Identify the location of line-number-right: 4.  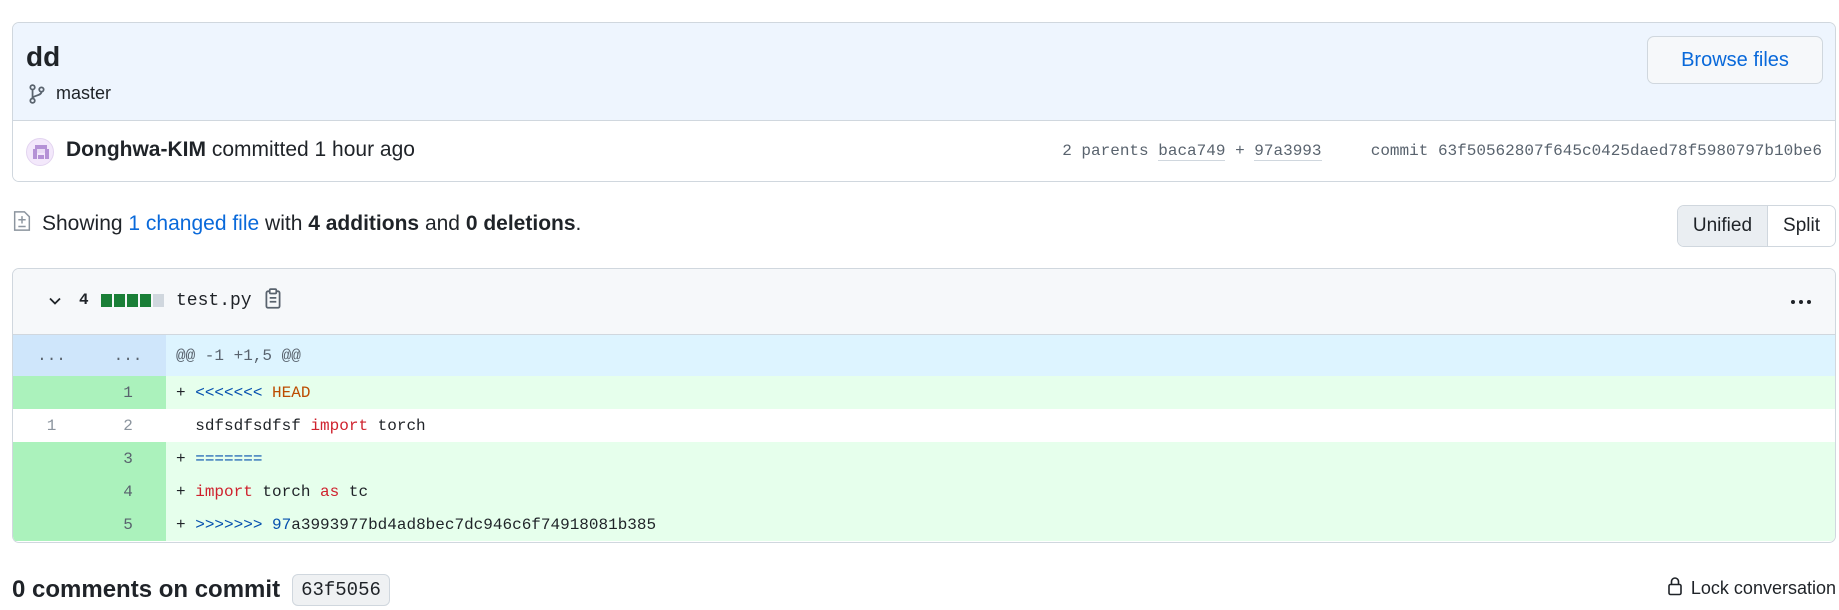
(128, 491).